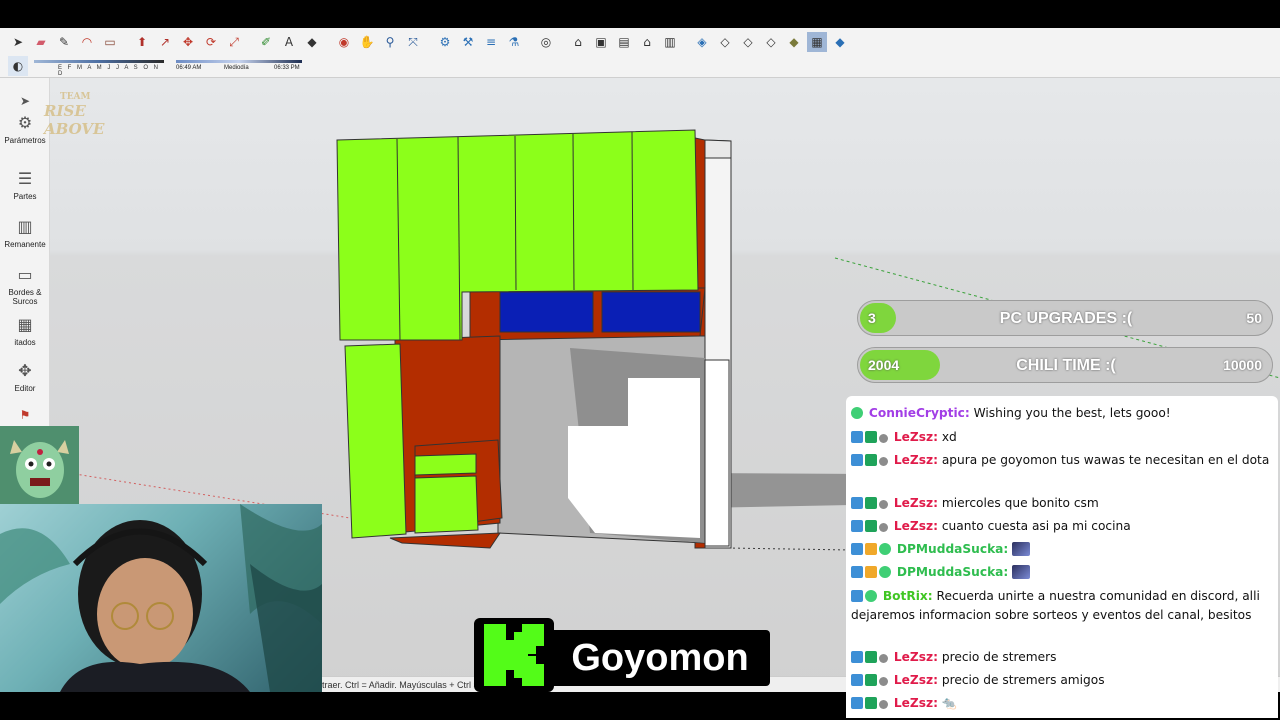 This screenshot has width=1280, height=720. Describe the element at coordinates (1061, 657) in the screenshot. I see `chat-message: LeZsz: precio de stremers` at that location.